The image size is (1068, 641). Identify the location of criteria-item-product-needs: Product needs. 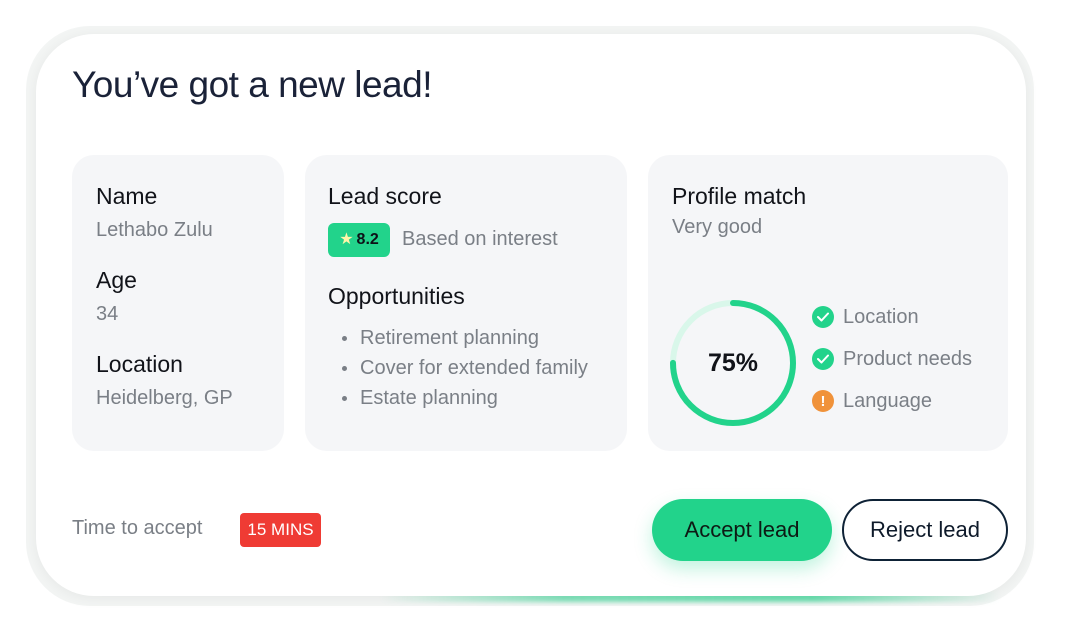
(892, 359).